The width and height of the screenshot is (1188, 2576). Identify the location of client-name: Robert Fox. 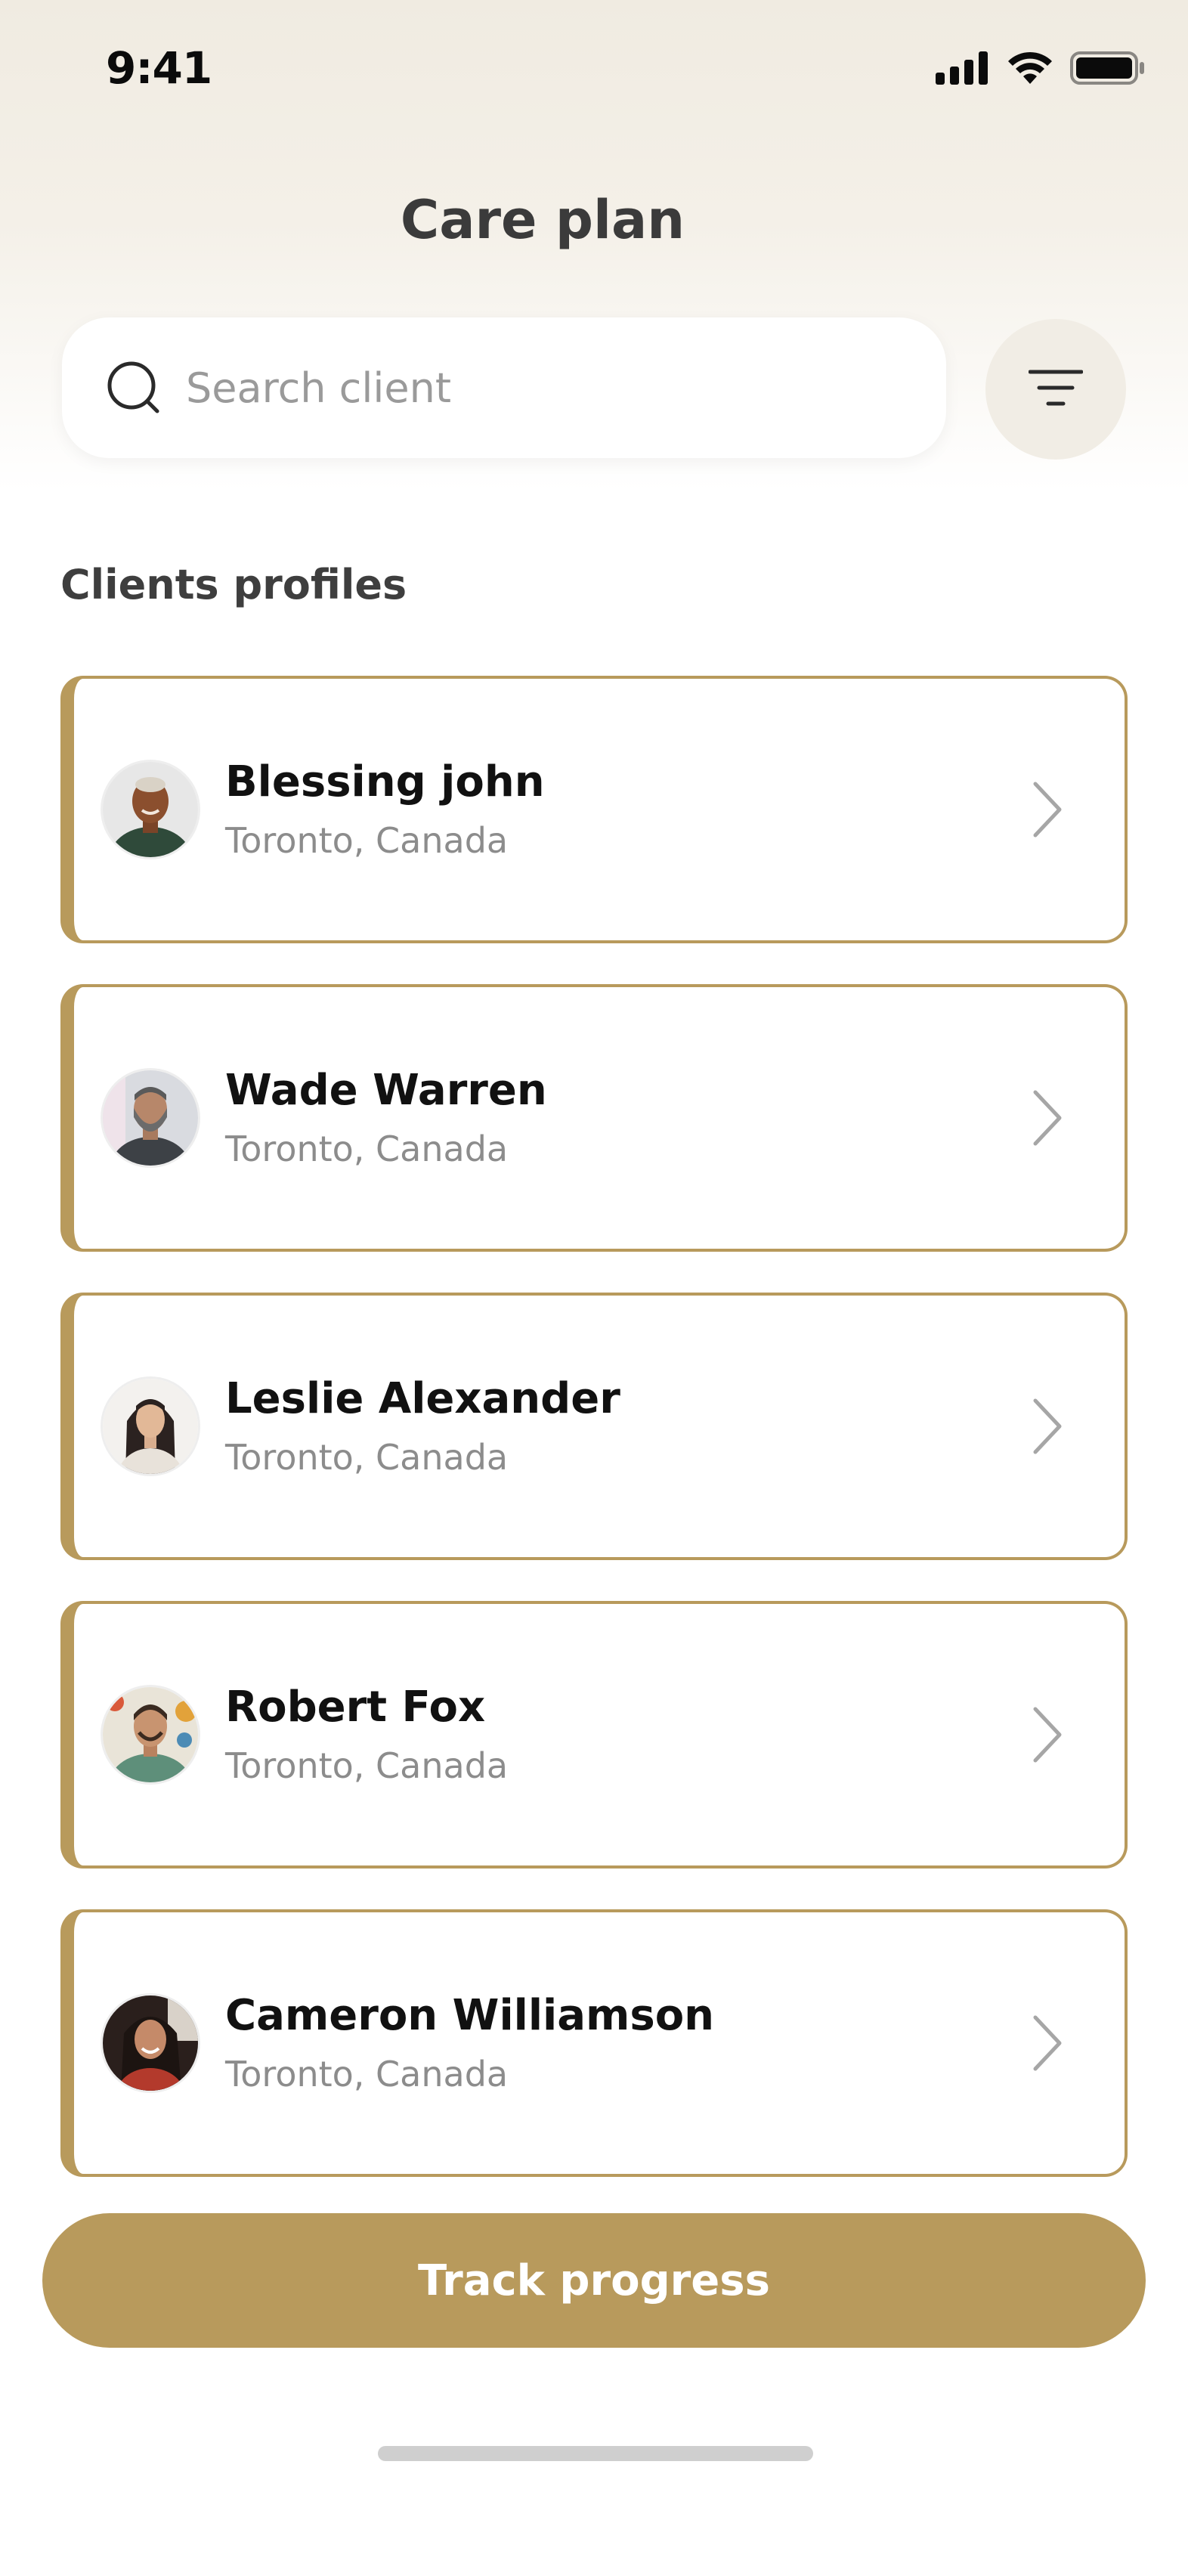
(356, 1707).